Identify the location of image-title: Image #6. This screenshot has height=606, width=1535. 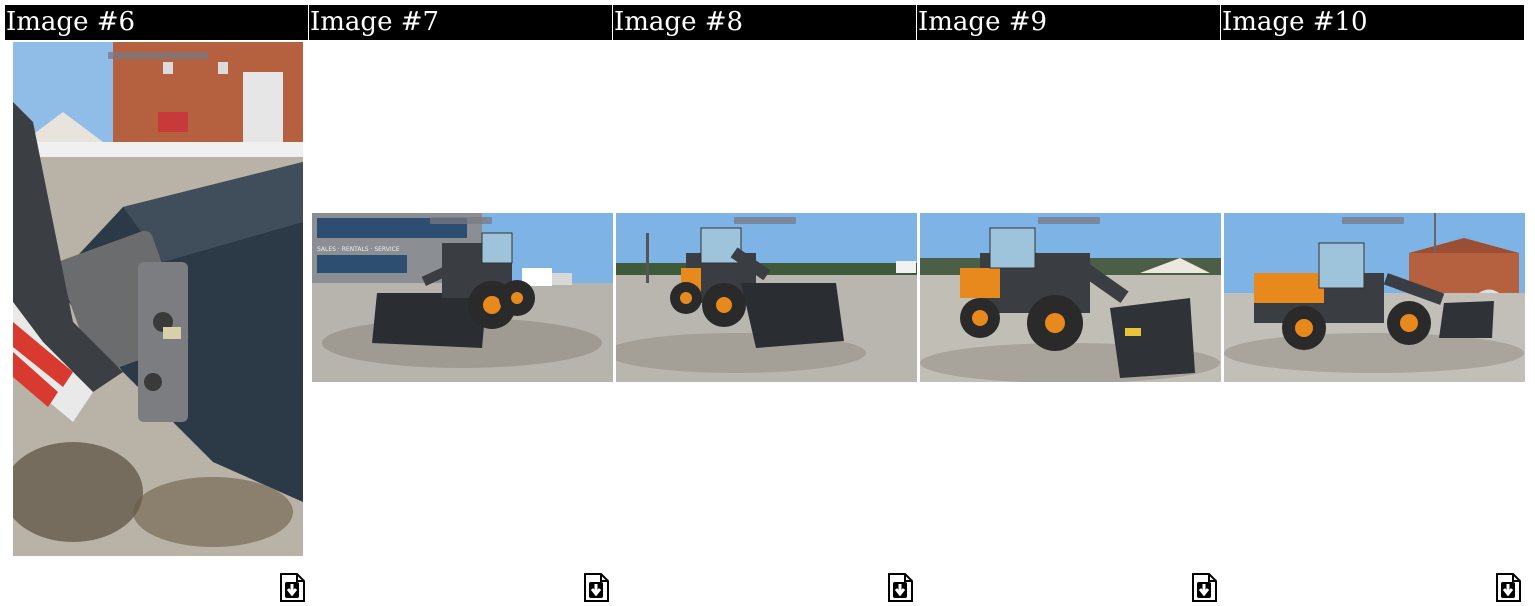
(156, 22).